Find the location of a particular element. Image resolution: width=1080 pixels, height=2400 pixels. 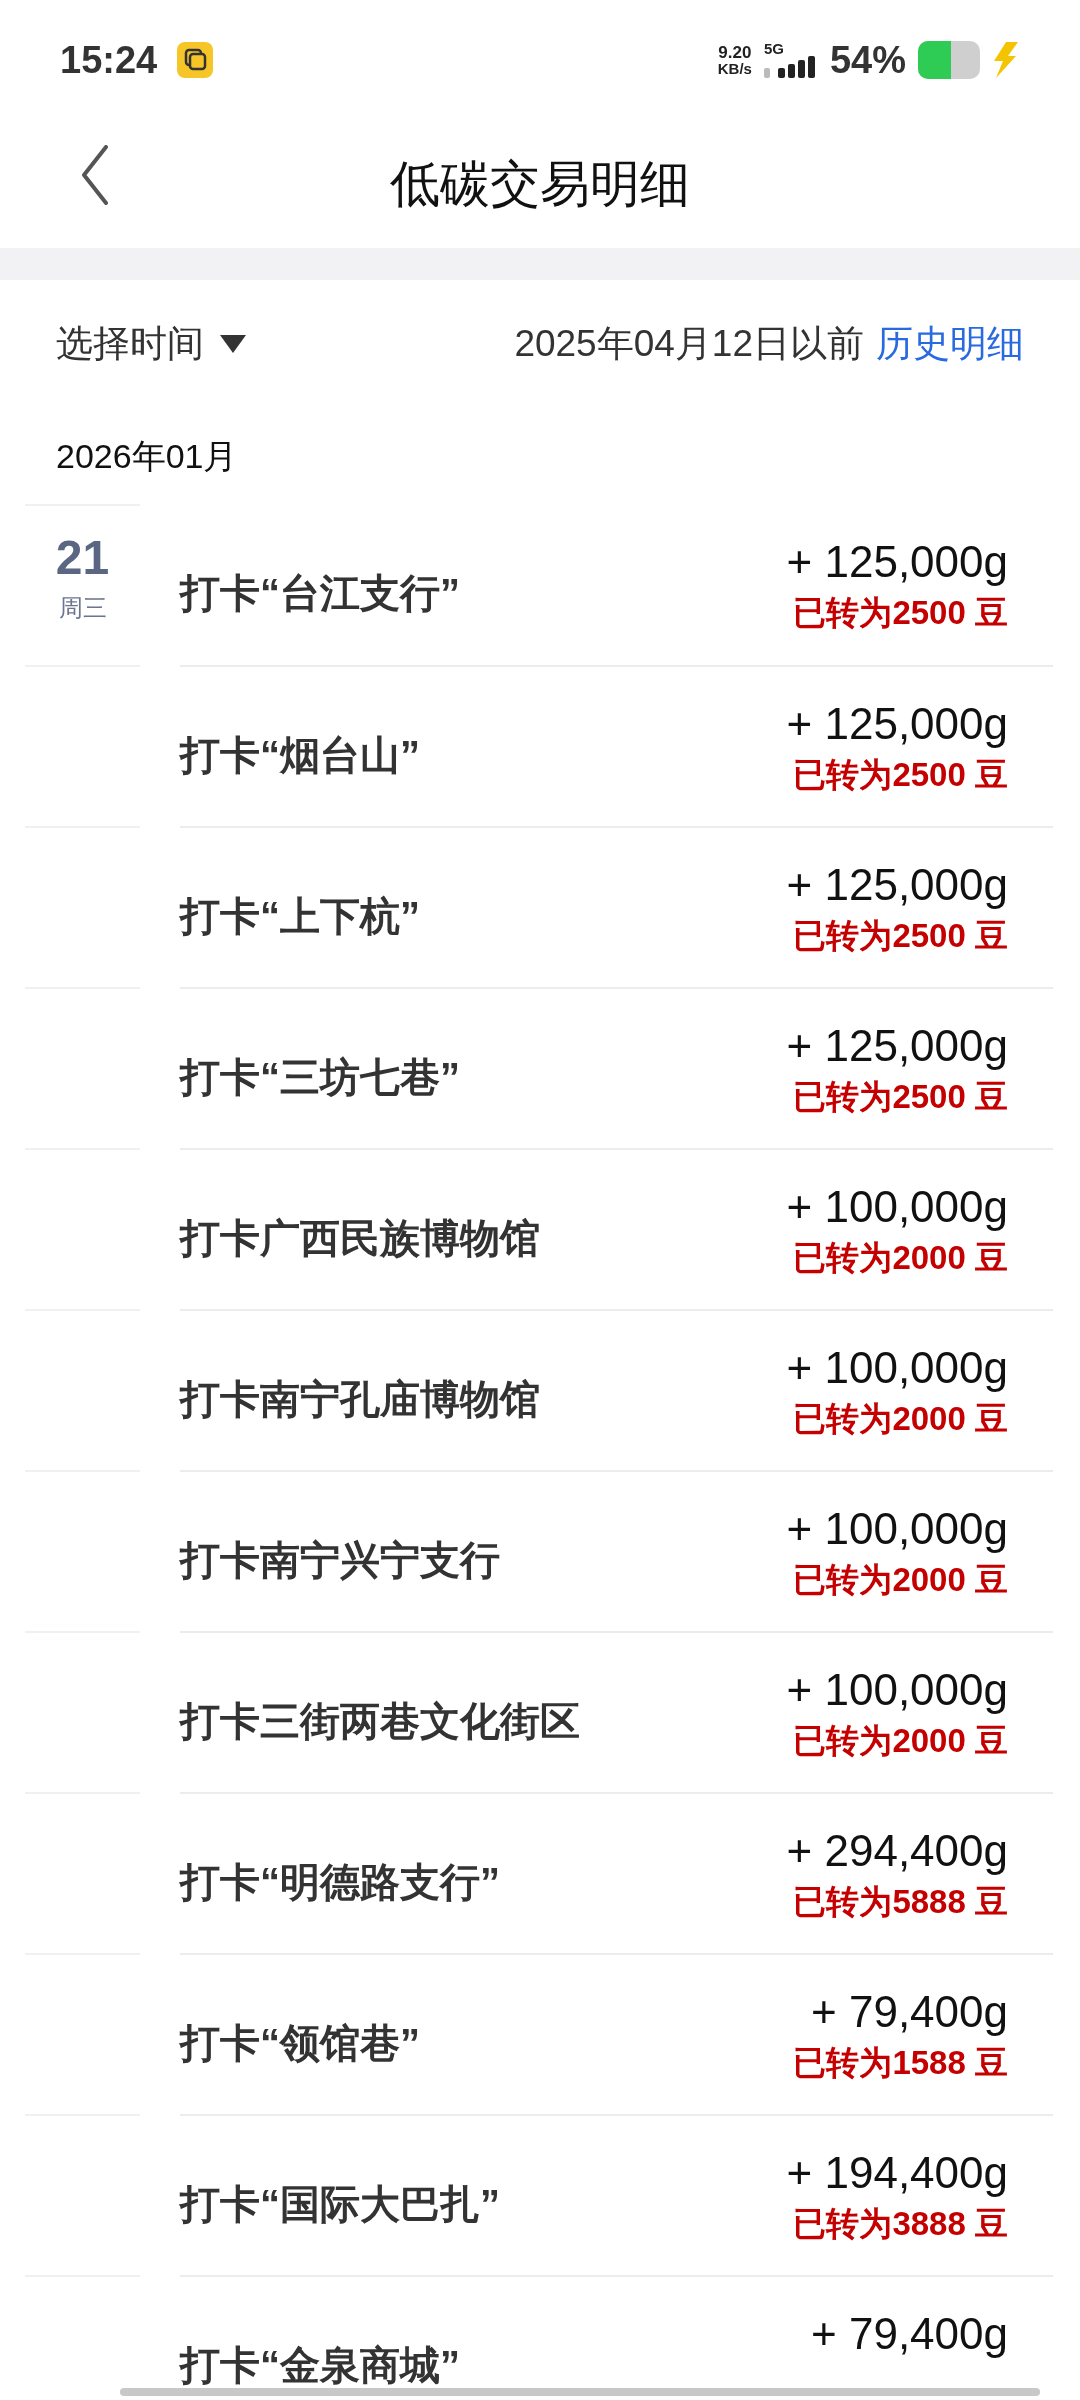

net-speed-unit: KB/s is located at coordinates (734, 68).